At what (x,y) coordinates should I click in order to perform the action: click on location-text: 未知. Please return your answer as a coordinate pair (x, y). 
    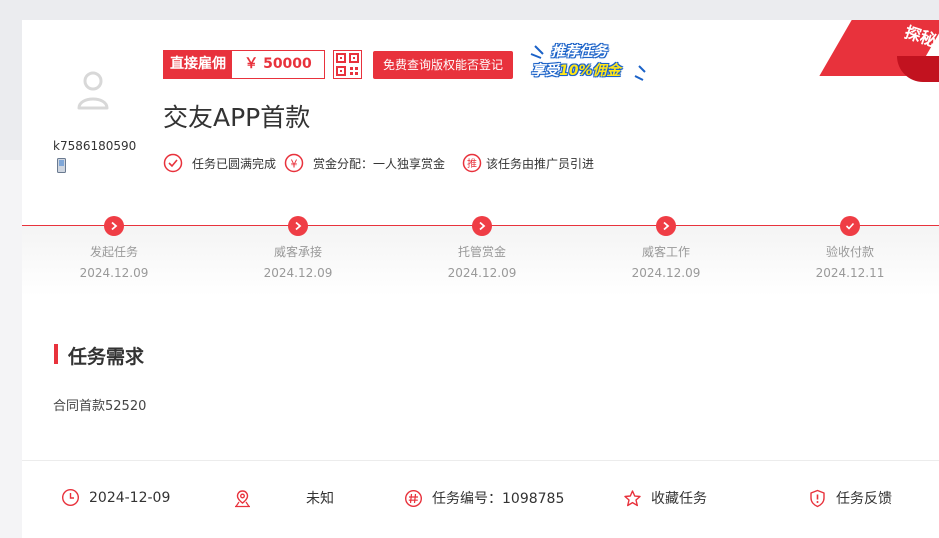
    Looking at the image, I should click on (320, 499).